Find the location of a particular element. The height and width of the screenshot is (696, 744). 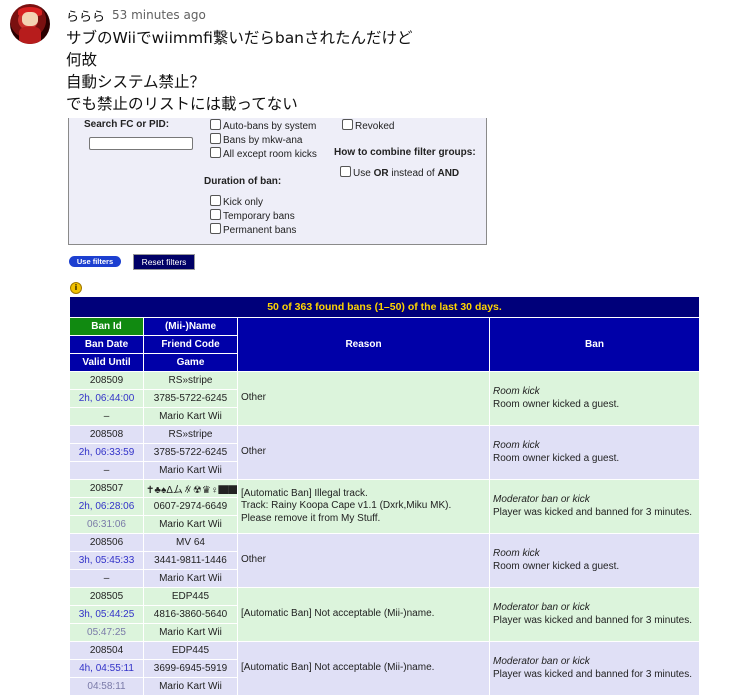

filter-mkw-ana: Bans by mkw-ana is located at coordinates (256, 139).